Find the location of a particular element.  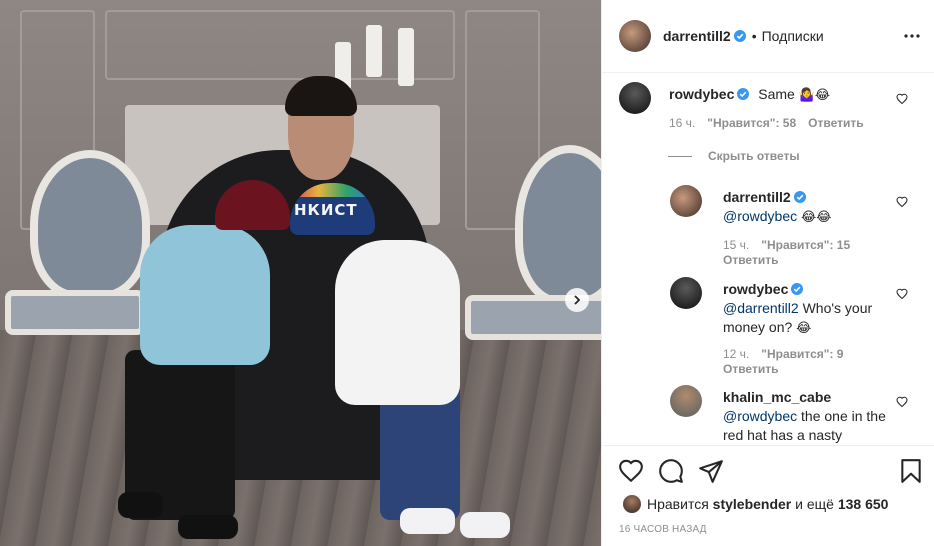

likes-and-more: и ещё is located at coordinates (814, 504).